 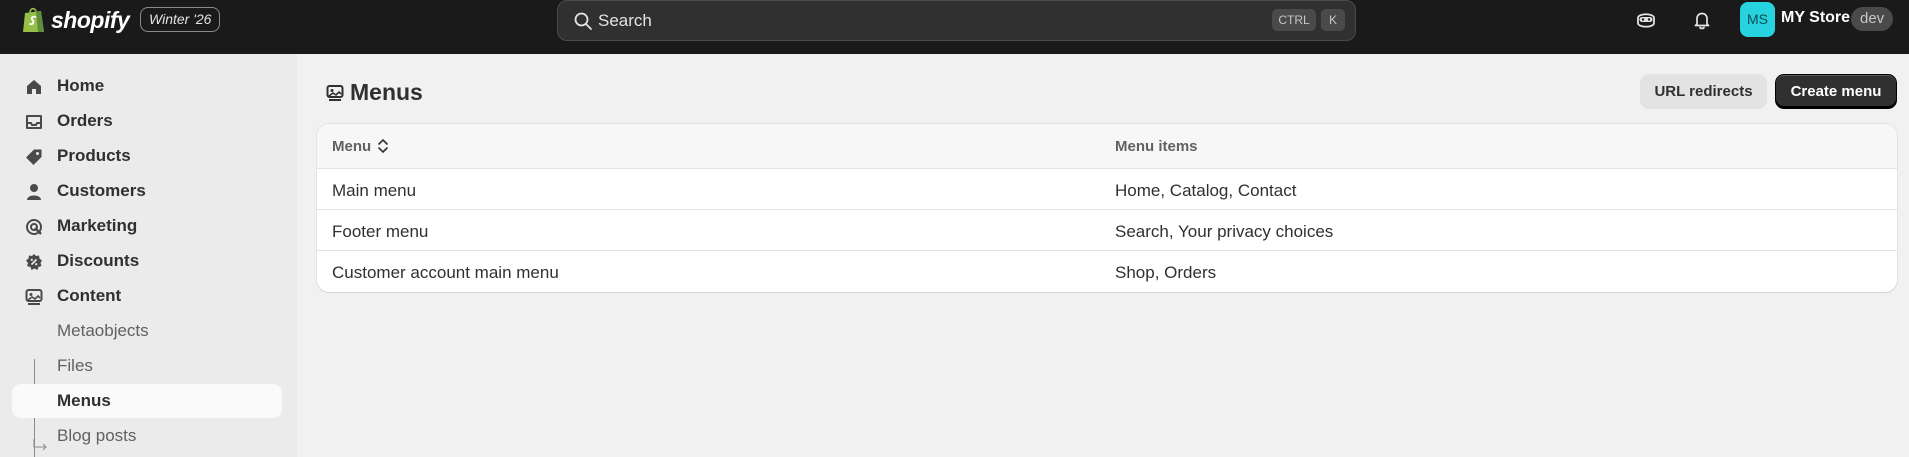 What do you see at coordinates (1815, 18) in the screenshot?
I see `store-name: MY Store` at bounding box center [1815, 18].